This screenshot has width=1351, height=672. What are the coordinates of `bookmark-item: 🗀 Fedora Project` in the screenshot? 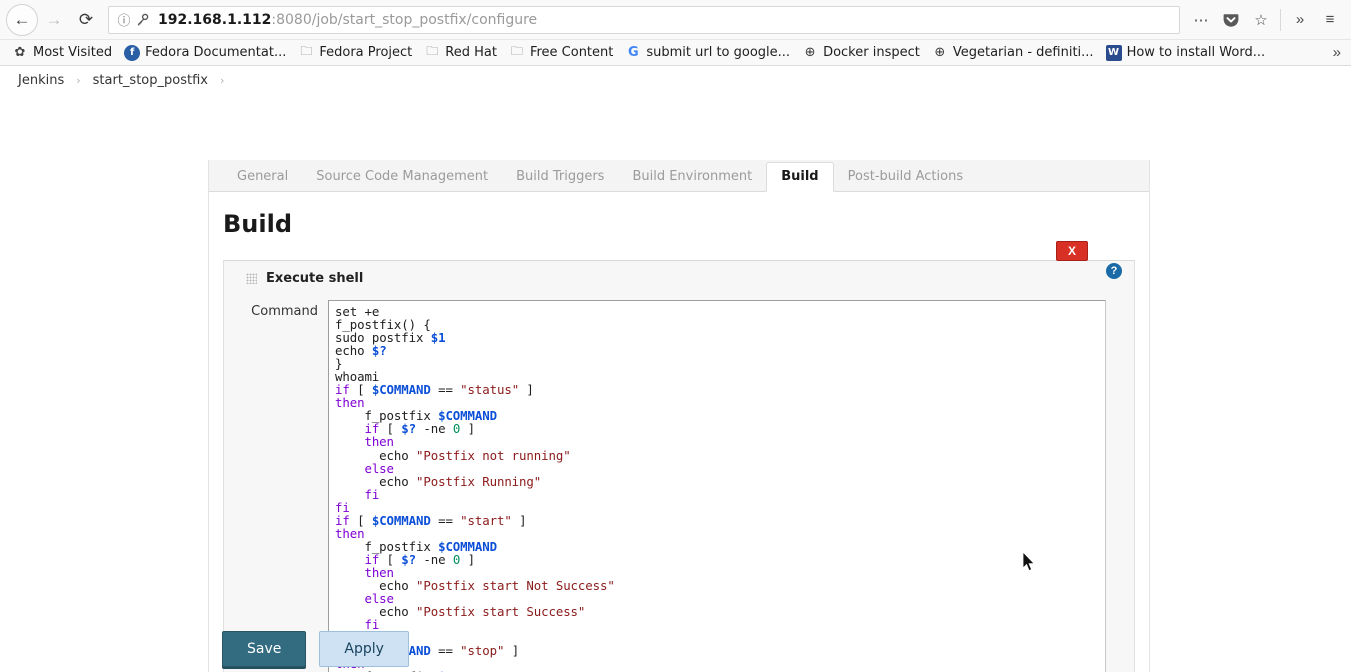 It's located at (355, 53).